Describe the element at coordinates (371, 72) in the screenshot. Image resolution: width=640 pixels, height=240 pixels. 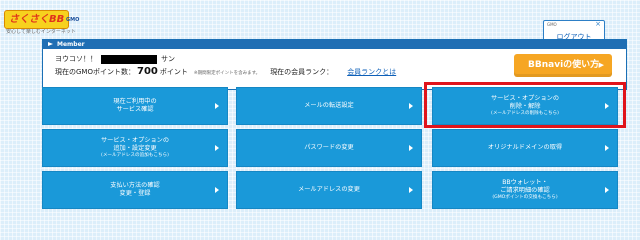
I see `rank-info-link: 会員ランクとは` at that location.